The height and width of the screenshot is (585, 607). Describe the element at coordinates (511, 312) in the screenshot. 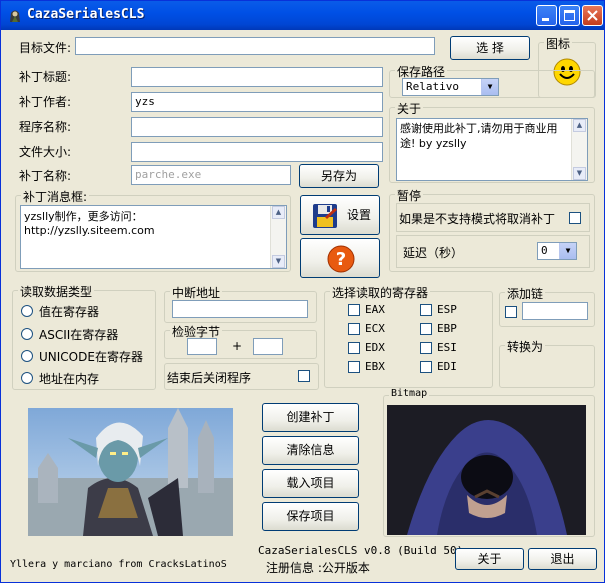

I see `add-chain-checkbox` at that location.